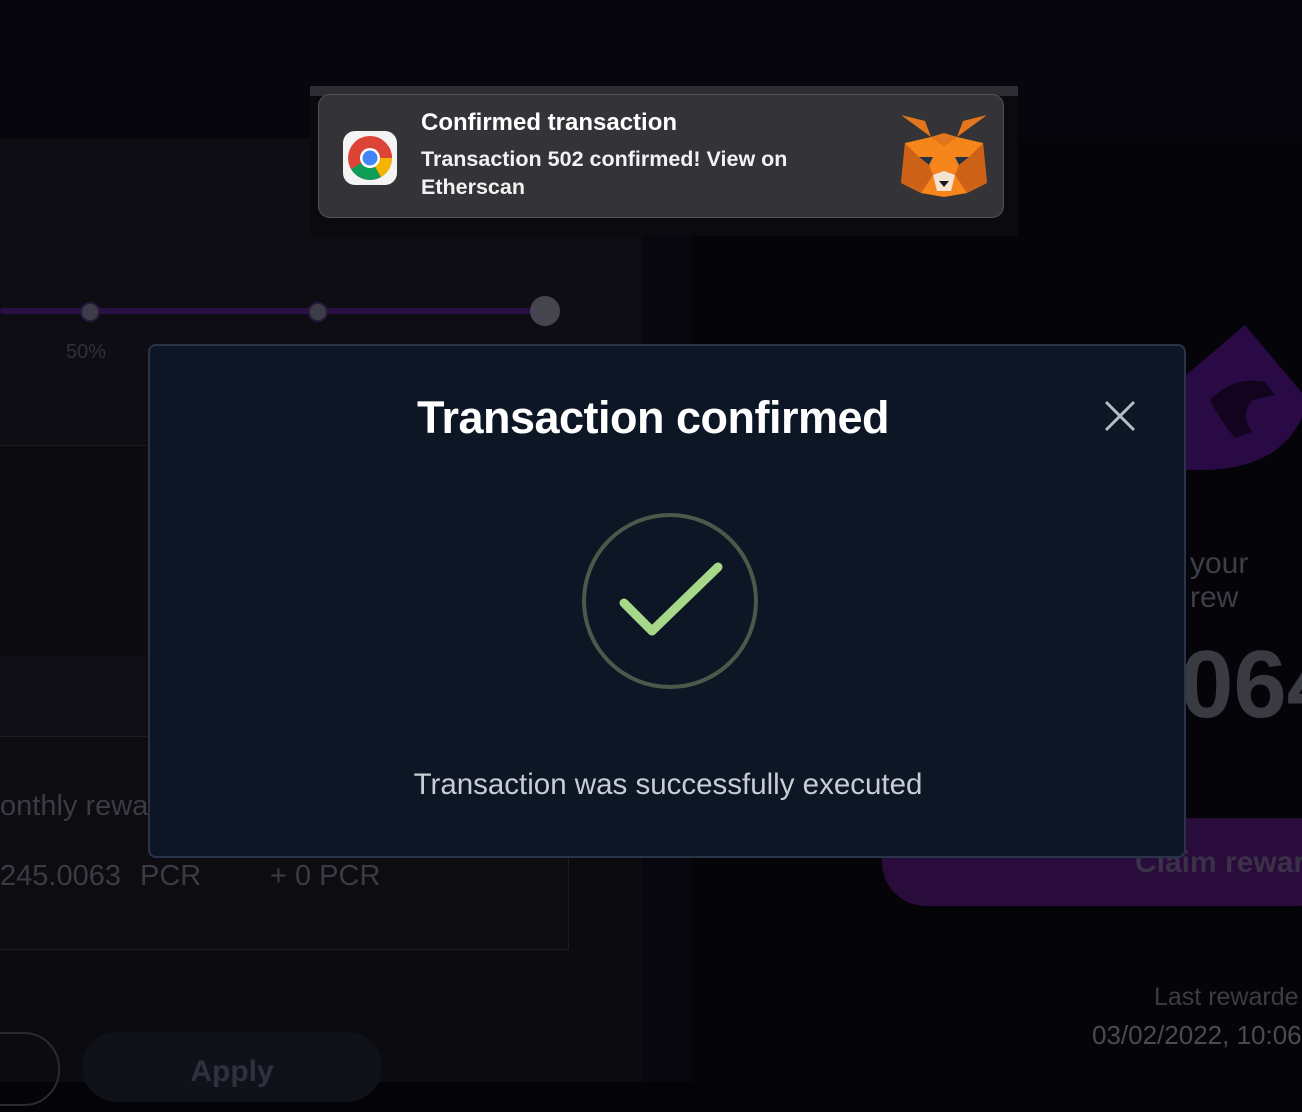 The width and height of the screenshot is (1302, 1112). Describe the element at coordinates (370, 158) in the screenshot. I see `chrome-icon` at that location.